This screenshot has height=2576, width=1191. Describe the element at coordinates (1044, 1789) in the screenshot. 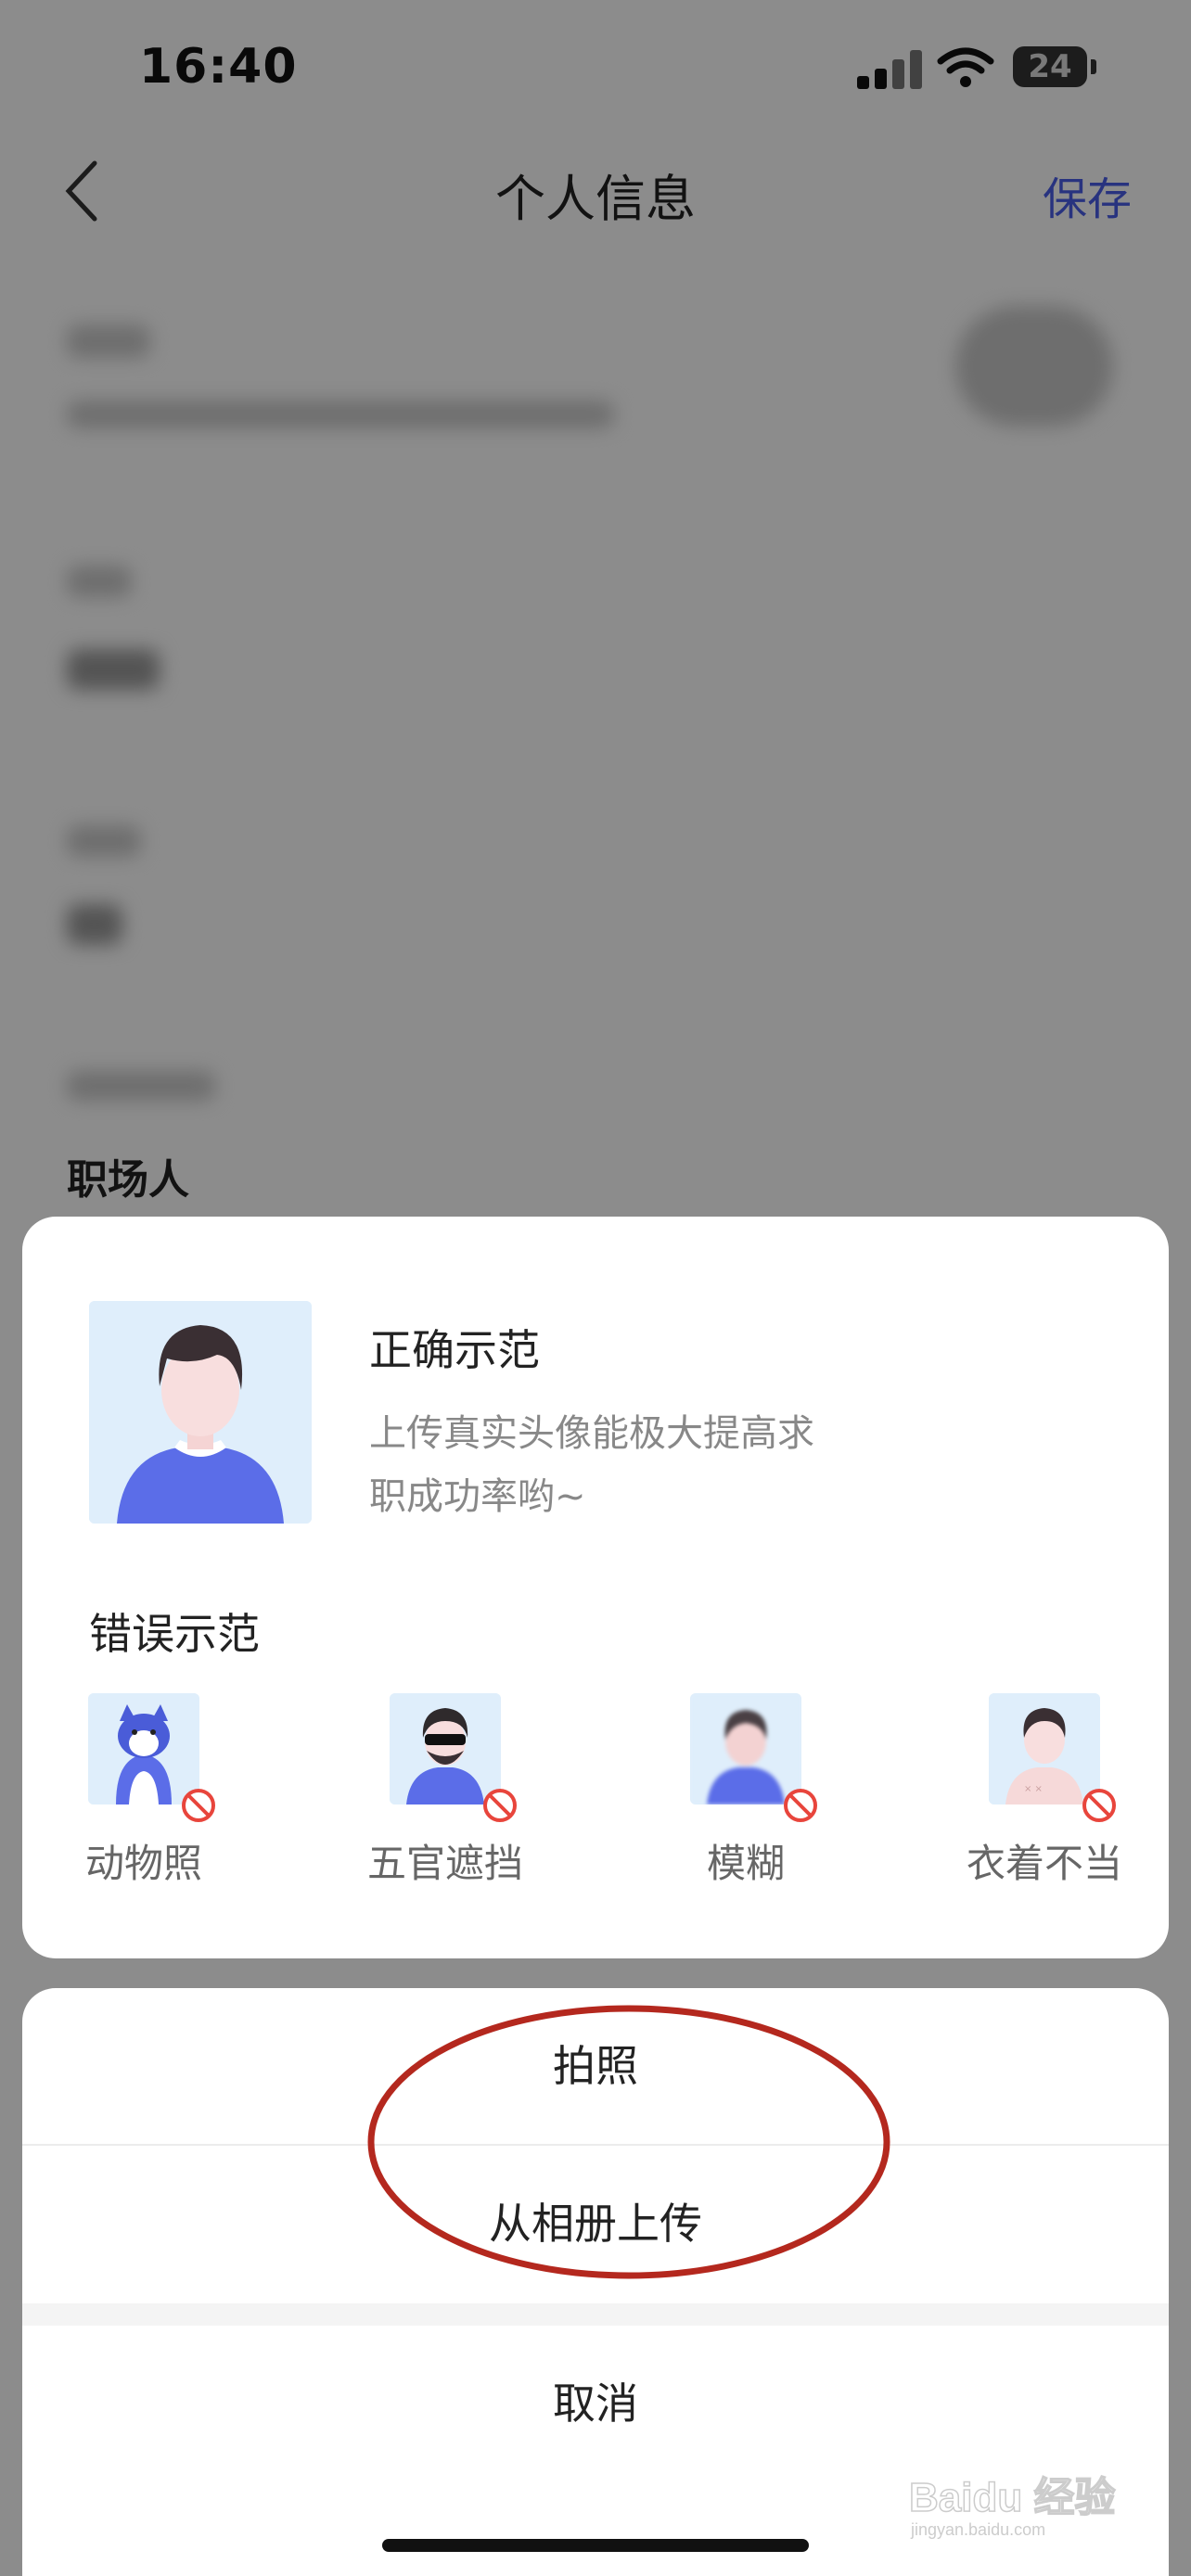

I see `bad-example-improper-clothing: × × 衣着不当` at that location.